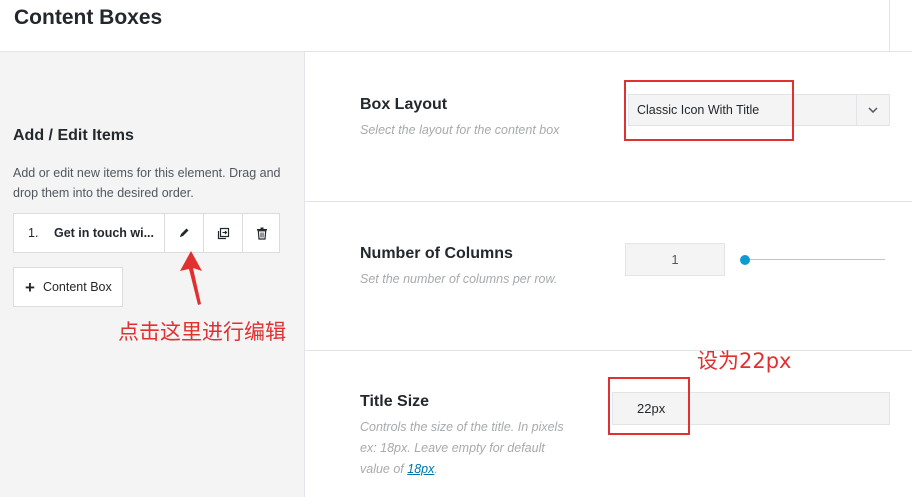 This screenshot has width=912, height=497. Describe the element at coordinates (184, 232) in the screenshot. I see `pencil-icon` at that location.